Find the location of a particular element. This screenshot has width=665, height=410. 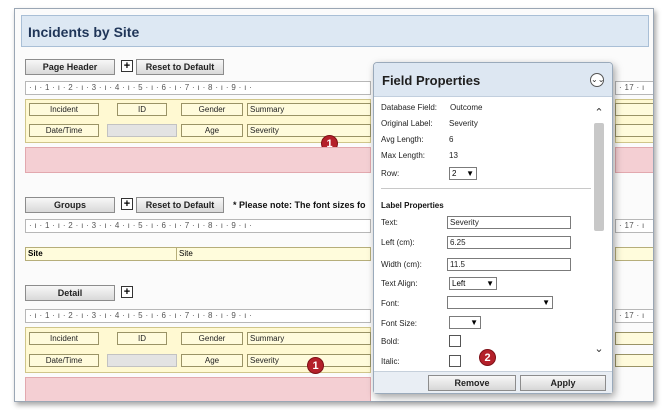

page-header-button: Page Header is located at coordinates (70, 67).